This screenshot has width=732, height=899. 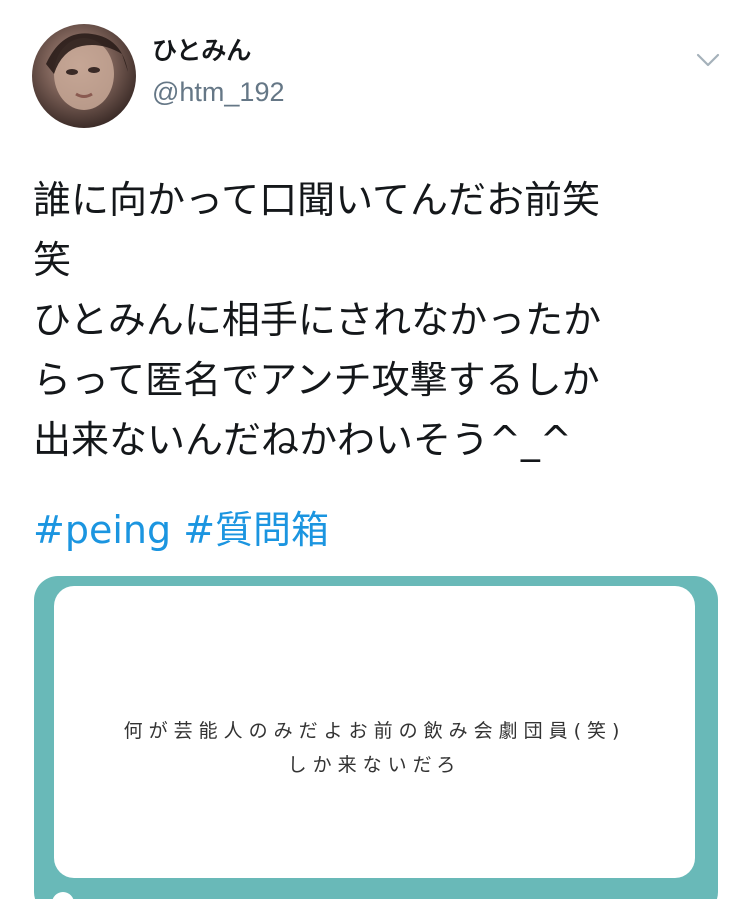 What do you see at coordinates (316, 200) in the screenshot?
I see `tweet-line: 誰に向かって口聞いてんだお前笑` at bounding box center [316, 200].